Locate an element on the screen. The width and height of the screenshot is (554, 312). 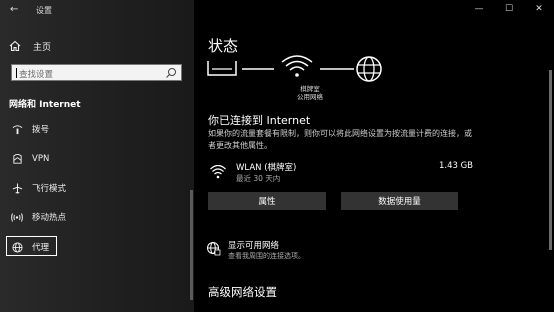
show-available-networks: 显示可用网络 查看我周围的连接选项。 is located at coordinates (306, 252).